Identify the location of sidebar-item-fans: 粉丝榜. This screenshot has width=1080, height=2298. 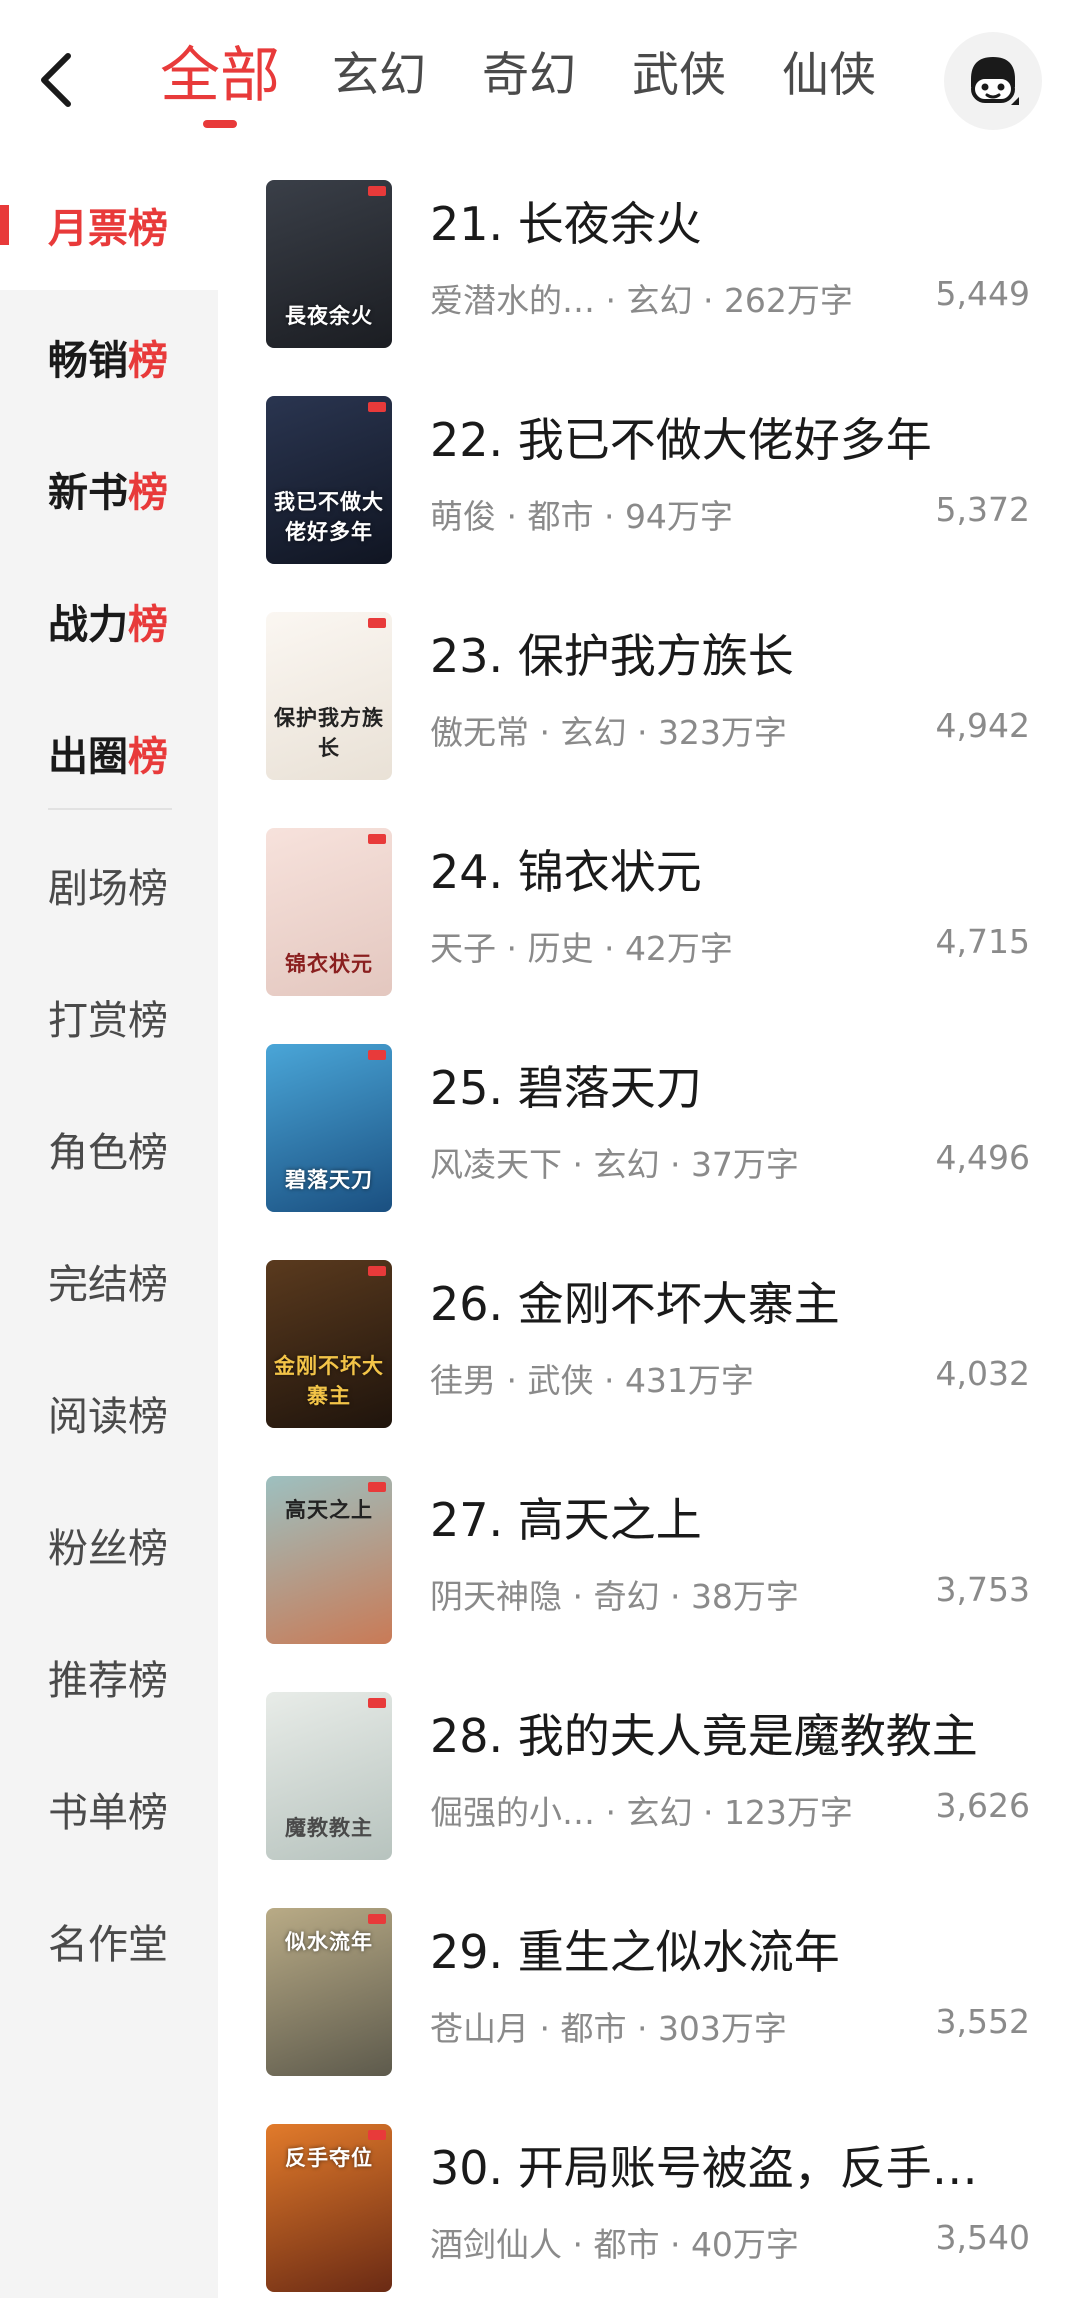
(109, 1545).